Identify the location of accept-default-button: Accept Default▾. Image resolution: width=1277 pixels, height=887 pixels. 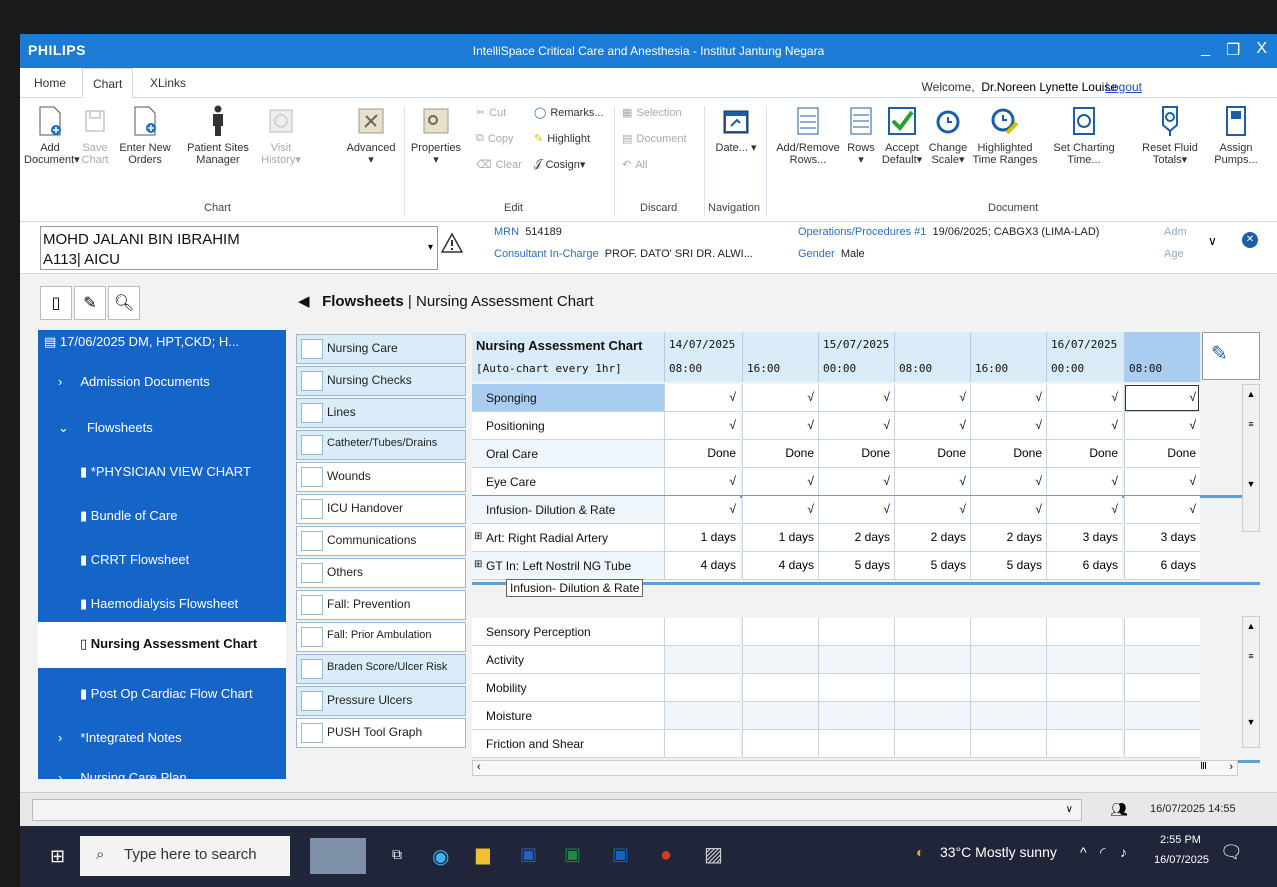
(902, 135).